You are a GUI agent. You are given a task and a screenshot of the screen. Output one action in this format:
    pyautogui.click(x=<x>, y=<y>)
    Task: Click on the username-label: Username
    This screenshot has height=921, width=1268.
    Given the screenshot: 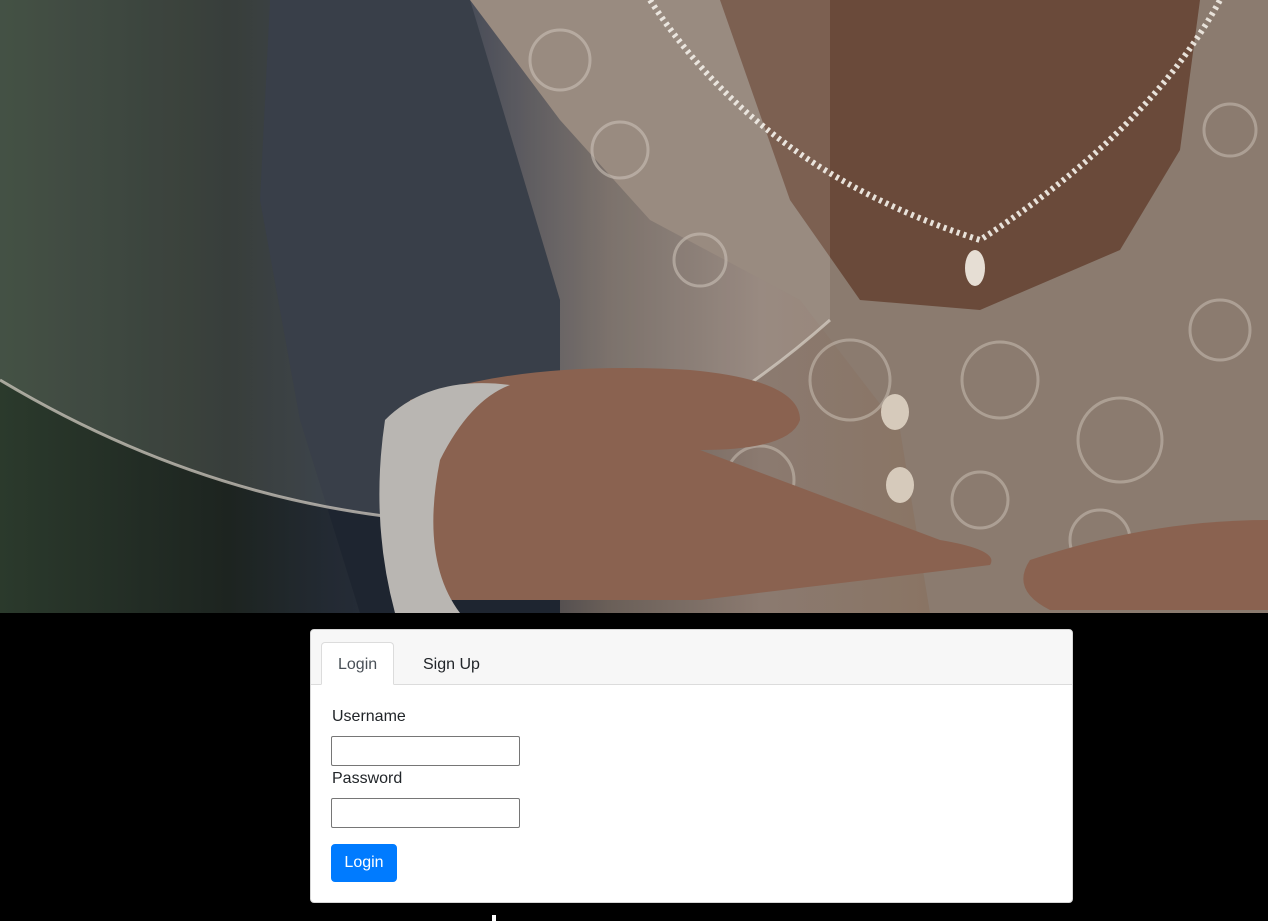 What is the action you would take?
    pyautogui.click(x=369, y=716)
    